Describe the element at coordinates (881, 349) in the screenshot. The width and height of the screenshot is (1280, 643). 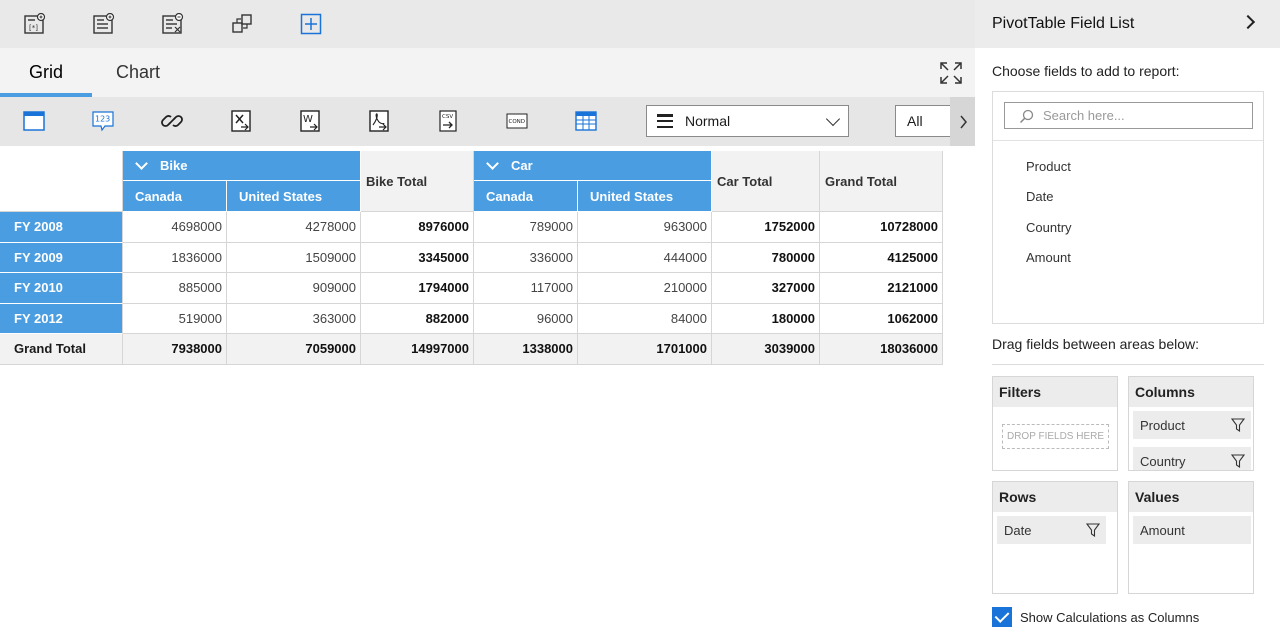
I see `grand-total-cell: 18036000` at that location.